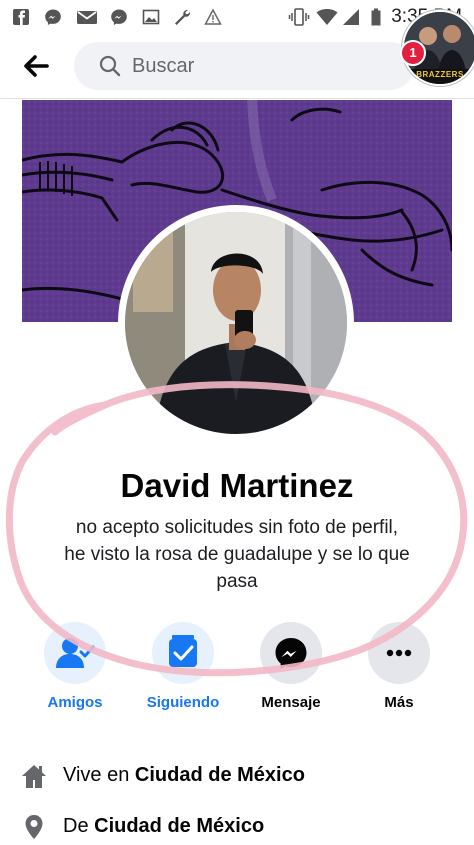  I want to click on wifi-icon, so click(327, 17).